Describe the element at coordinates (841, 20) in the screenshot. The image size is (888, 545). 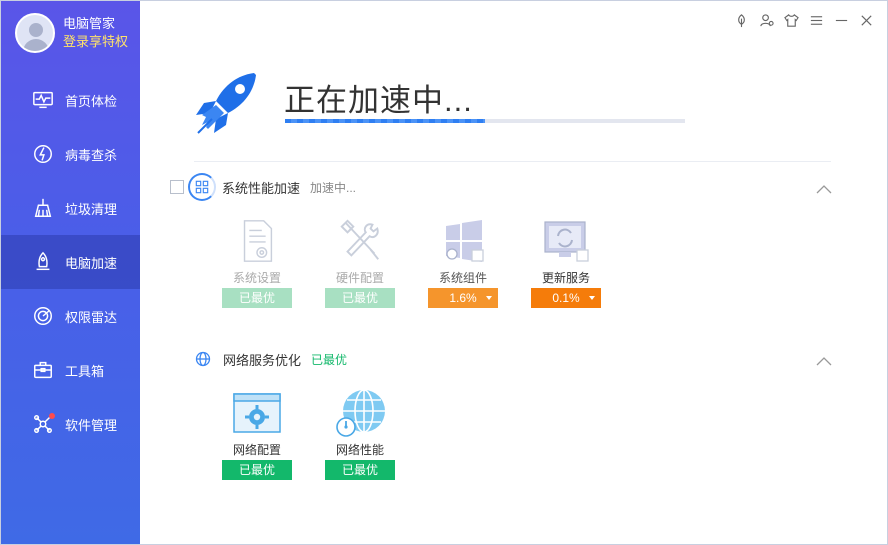
I see `minimize-icon` at that location.